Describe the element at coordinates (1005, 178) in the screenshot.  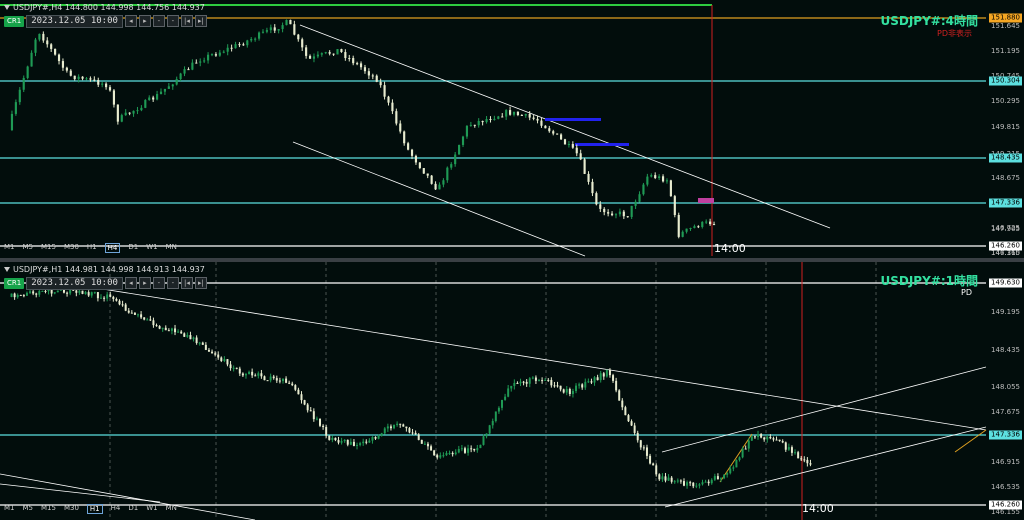
I see `price-tick: 148.675` at that location.